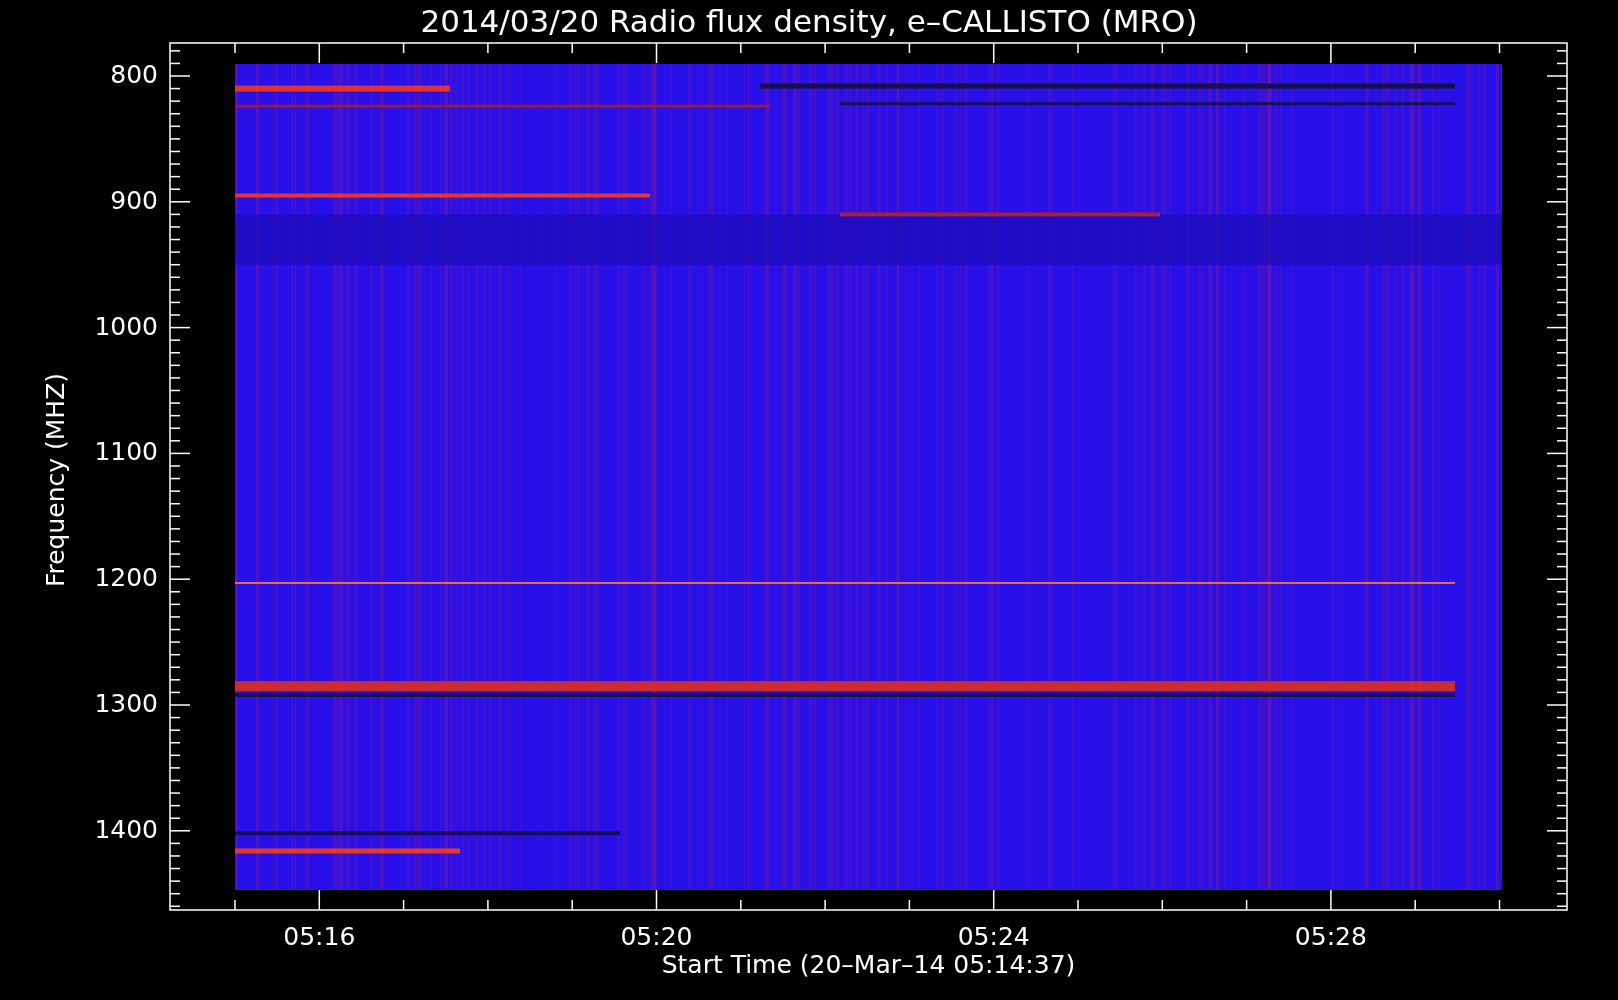 The height and width of the screenshot is (1000, 1618). What do you see at coordinates (125, 326) in the screenshot?
I see `y-tick-label: 1000` at bounding box center [125, 326].